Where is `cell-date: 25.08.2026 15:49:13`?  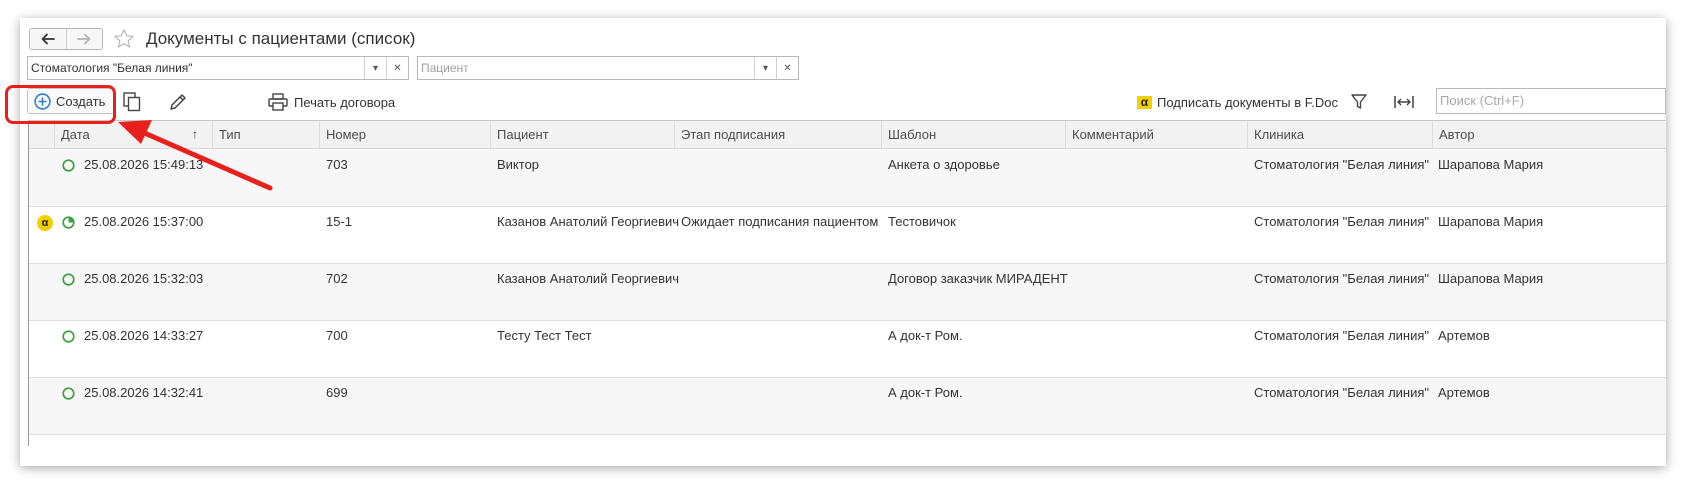 cell-date: 25.08.2026 15:49:13 is located at coordinates (144, 164).